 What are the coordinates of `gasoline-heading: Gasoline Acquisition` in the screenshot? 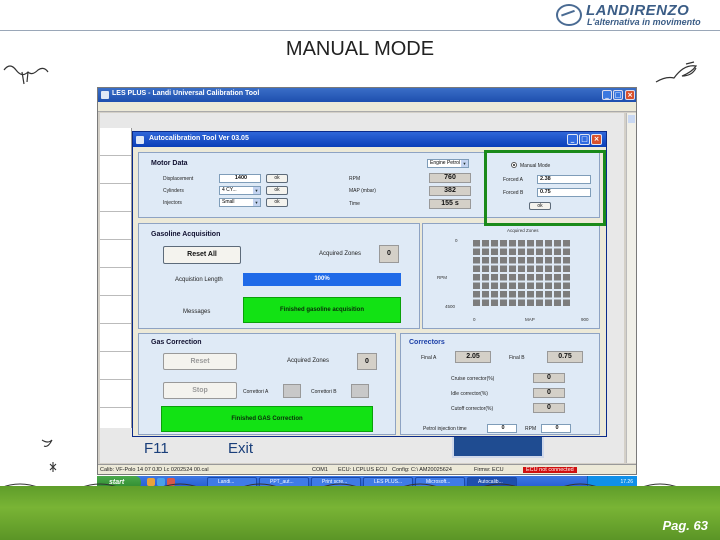 It's located at (186, 234).